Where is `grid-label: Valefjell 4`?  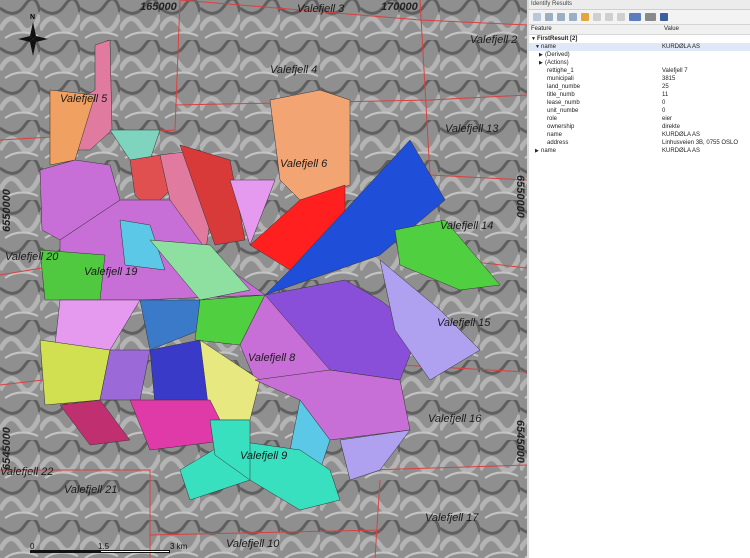
grid-label: Valefjell 4 is located at coordinates (294, 70).